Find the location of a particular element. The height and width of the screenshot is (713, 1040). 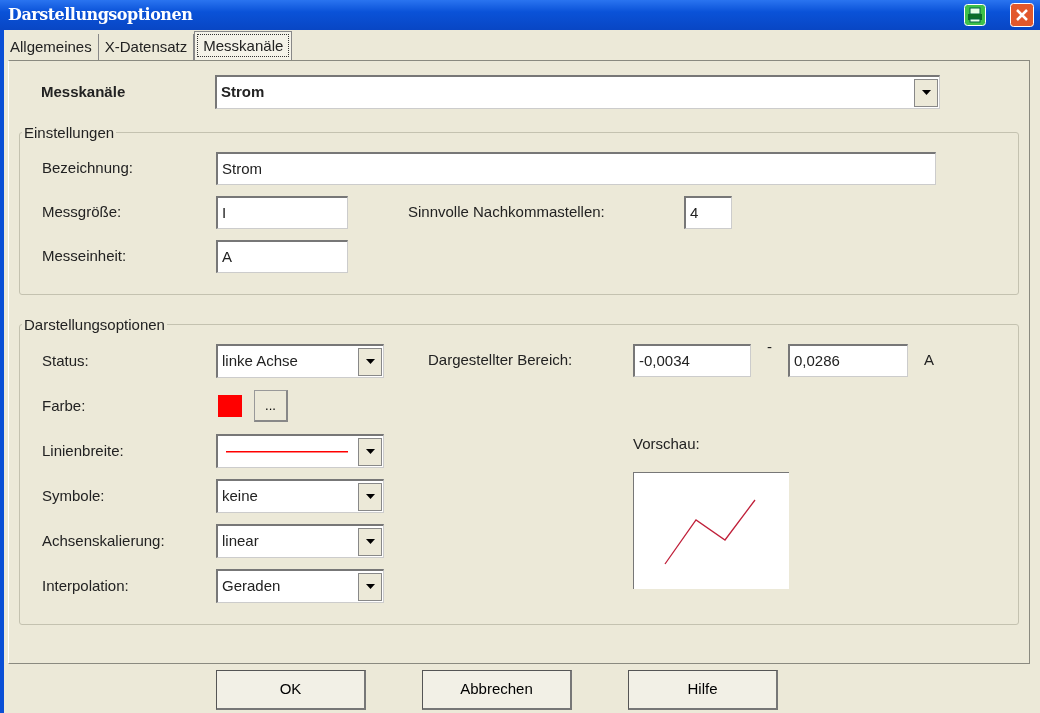

input-field: A is located at coordinates (282, 256).